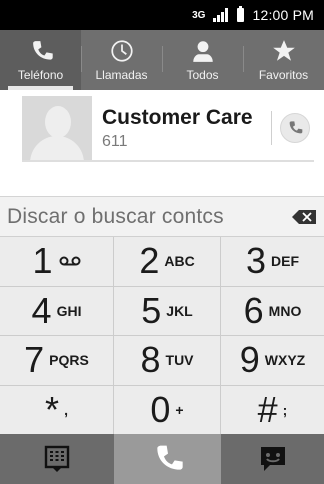  I want to click on key-digit: 8, so click(150, 360).